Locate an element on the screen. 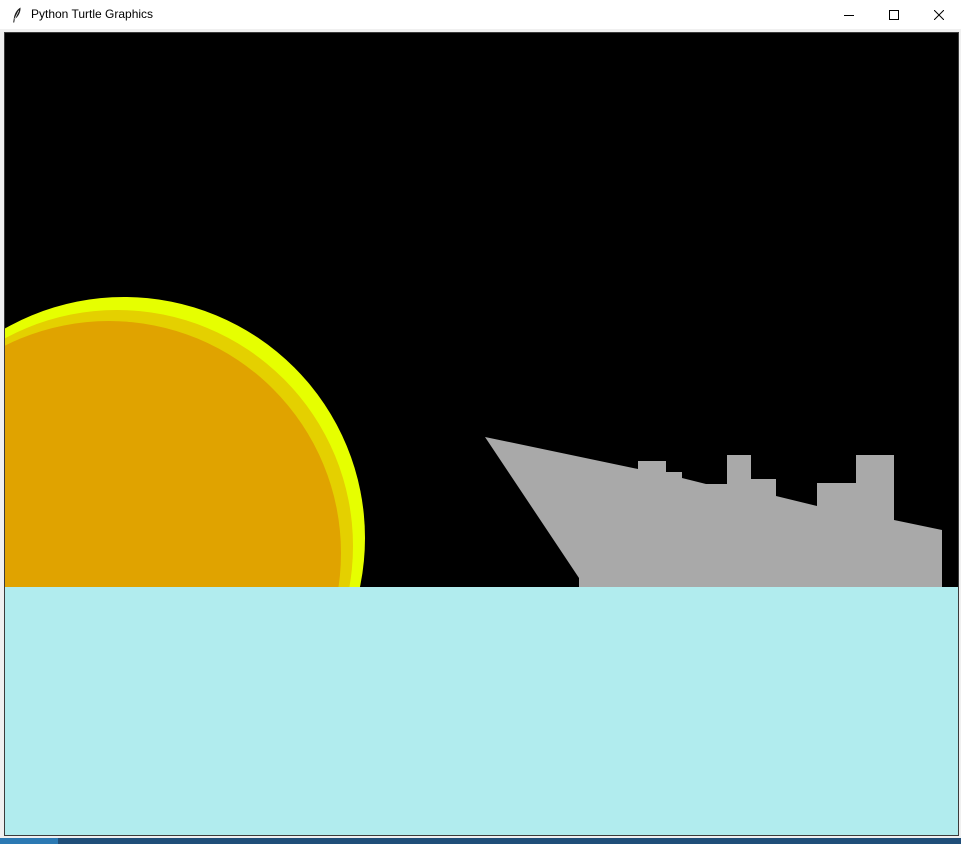  close-button is located at coordinates (938, 14).